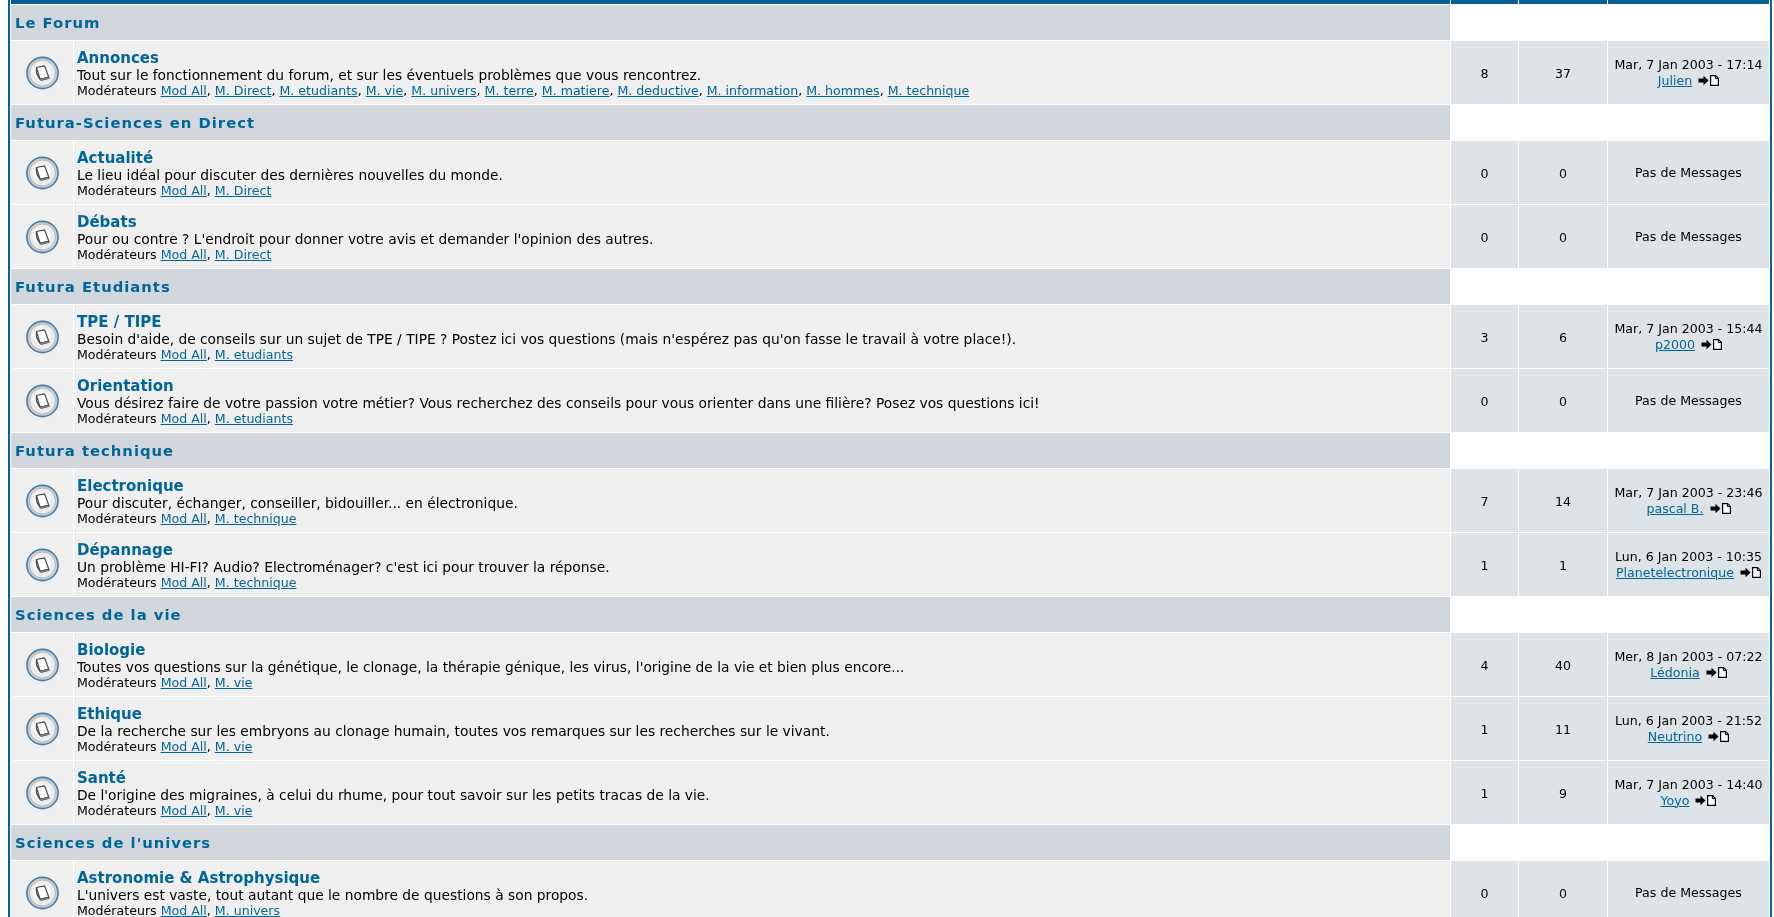 The width and height of the screenshot is (1774, 917). Describe the element at coordinates (1675, 672) in the screenshot. I see `author-link: Lédonia` at that location.